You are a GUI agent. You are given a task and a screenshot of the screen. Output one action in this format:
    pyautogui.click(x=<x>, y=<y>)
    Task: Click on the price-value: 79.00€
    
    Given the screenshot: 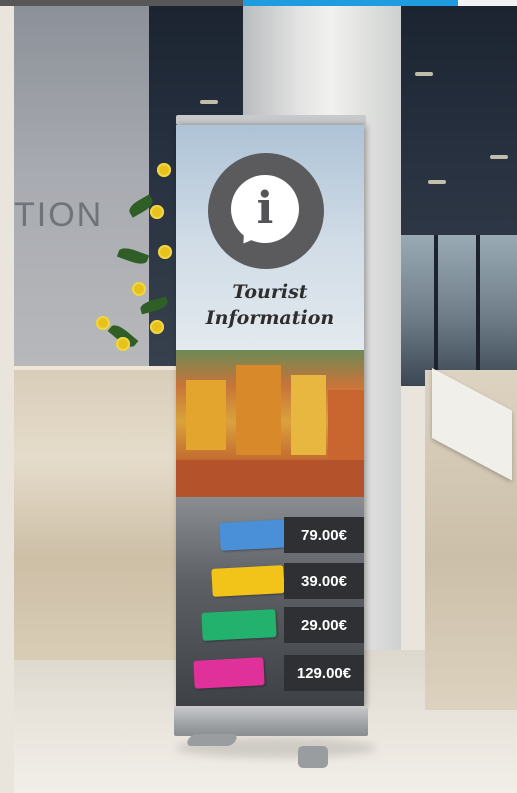 What is the action you would take?
    pyautogui.click(x=324, y=535)
    